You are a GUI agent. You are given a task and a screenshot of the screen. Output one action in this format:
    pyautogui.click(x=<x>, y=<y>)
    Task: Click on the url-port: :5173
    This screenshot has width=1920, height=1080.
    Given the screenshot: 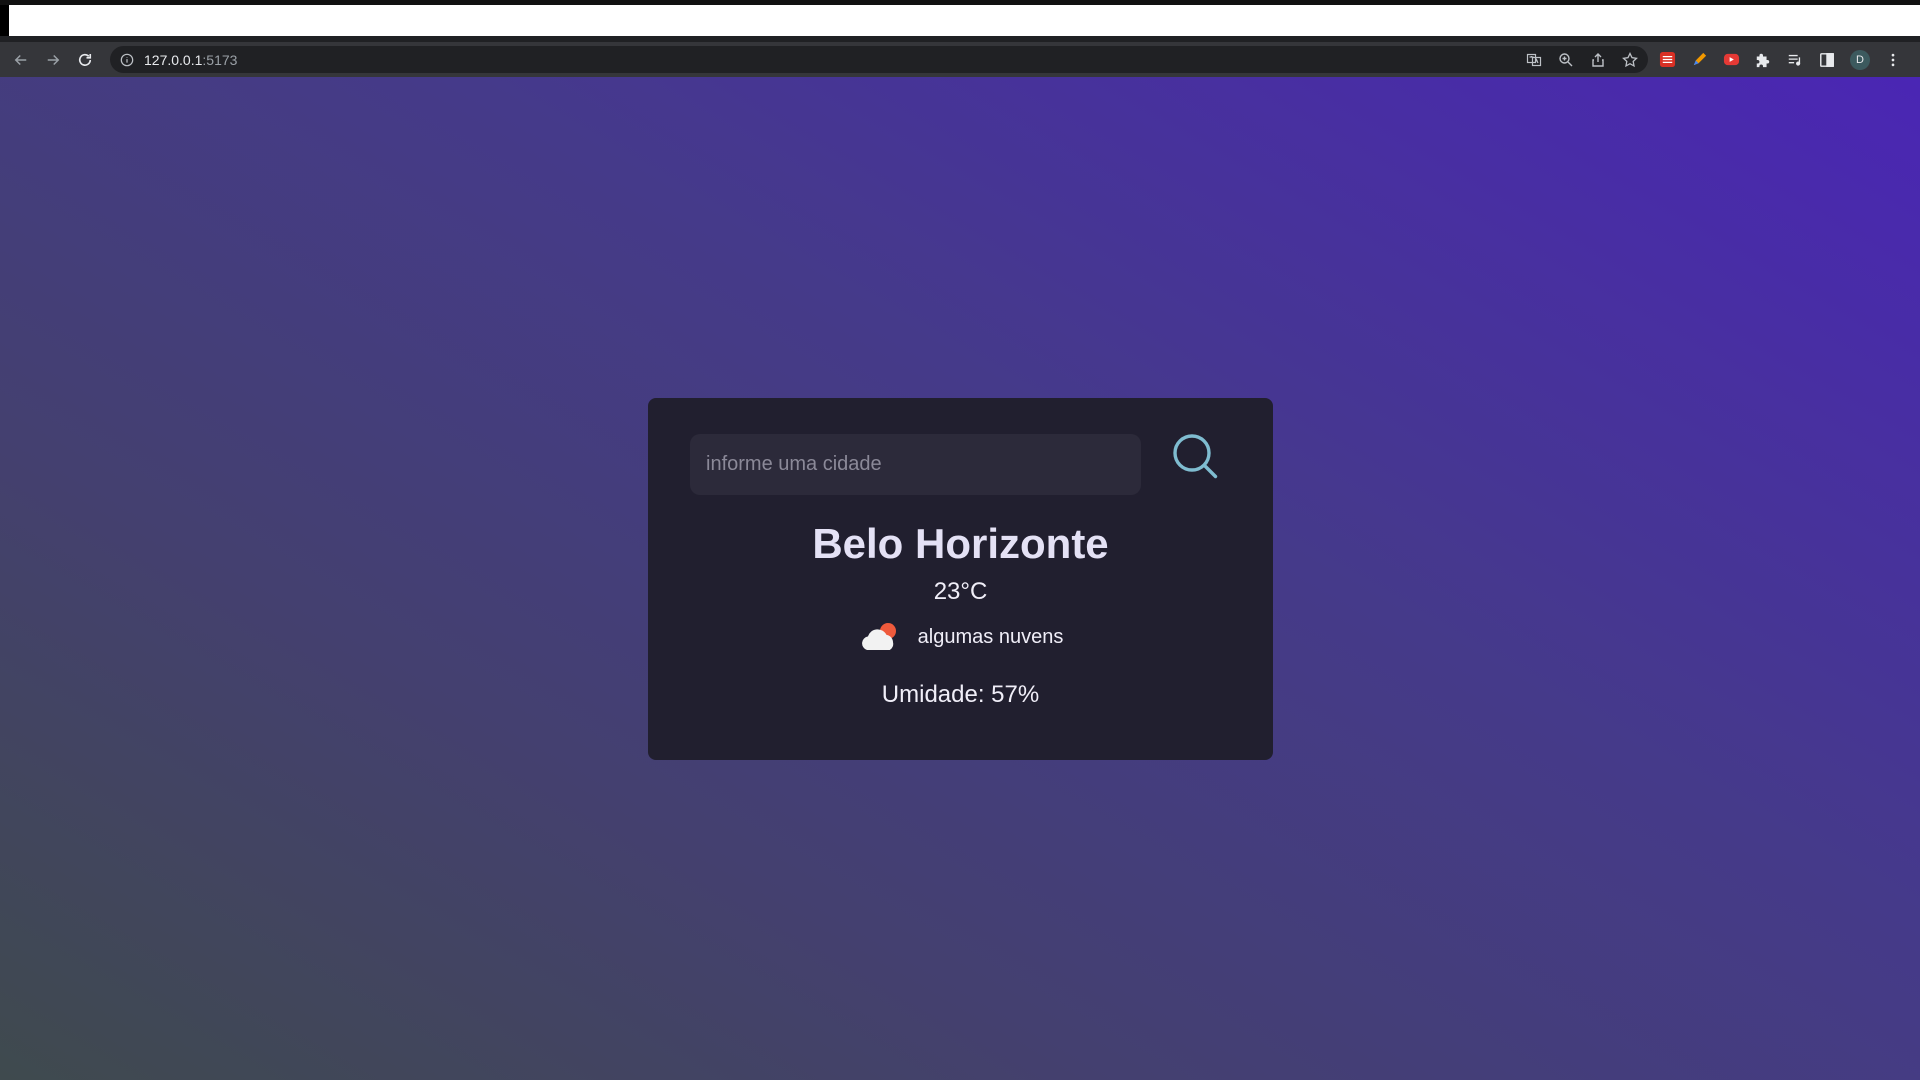 What is the action you would take?
    pyautogui.click(x=220, y=59)
    